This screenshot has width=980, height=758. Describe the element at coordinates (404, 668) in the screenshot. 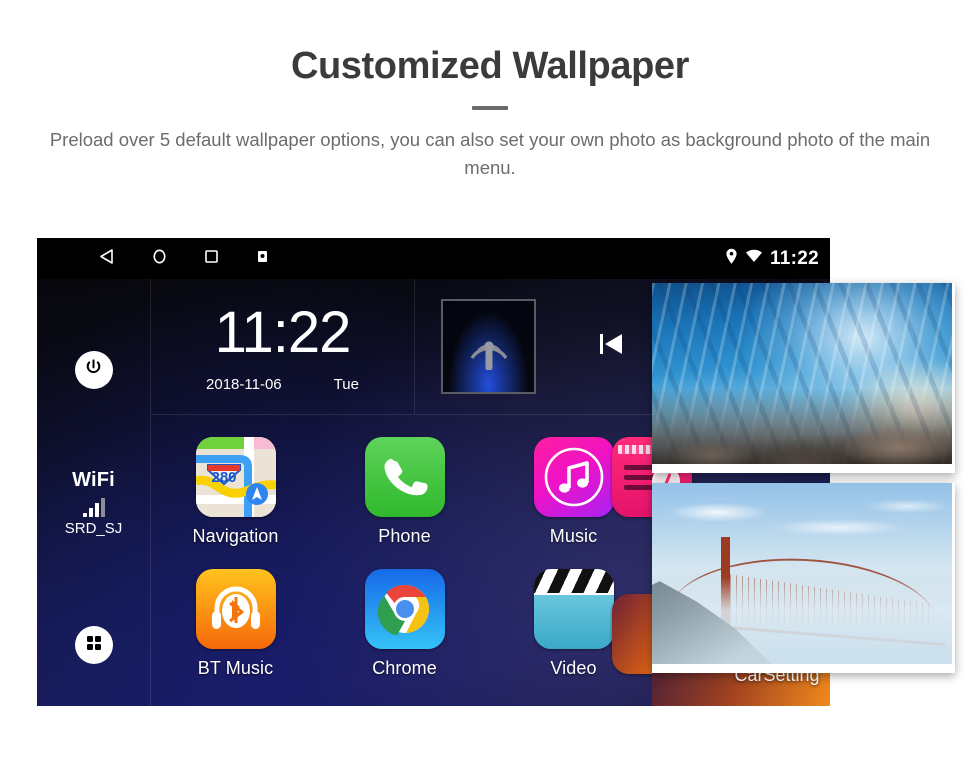

I see `app-label: Chrome` at that location.